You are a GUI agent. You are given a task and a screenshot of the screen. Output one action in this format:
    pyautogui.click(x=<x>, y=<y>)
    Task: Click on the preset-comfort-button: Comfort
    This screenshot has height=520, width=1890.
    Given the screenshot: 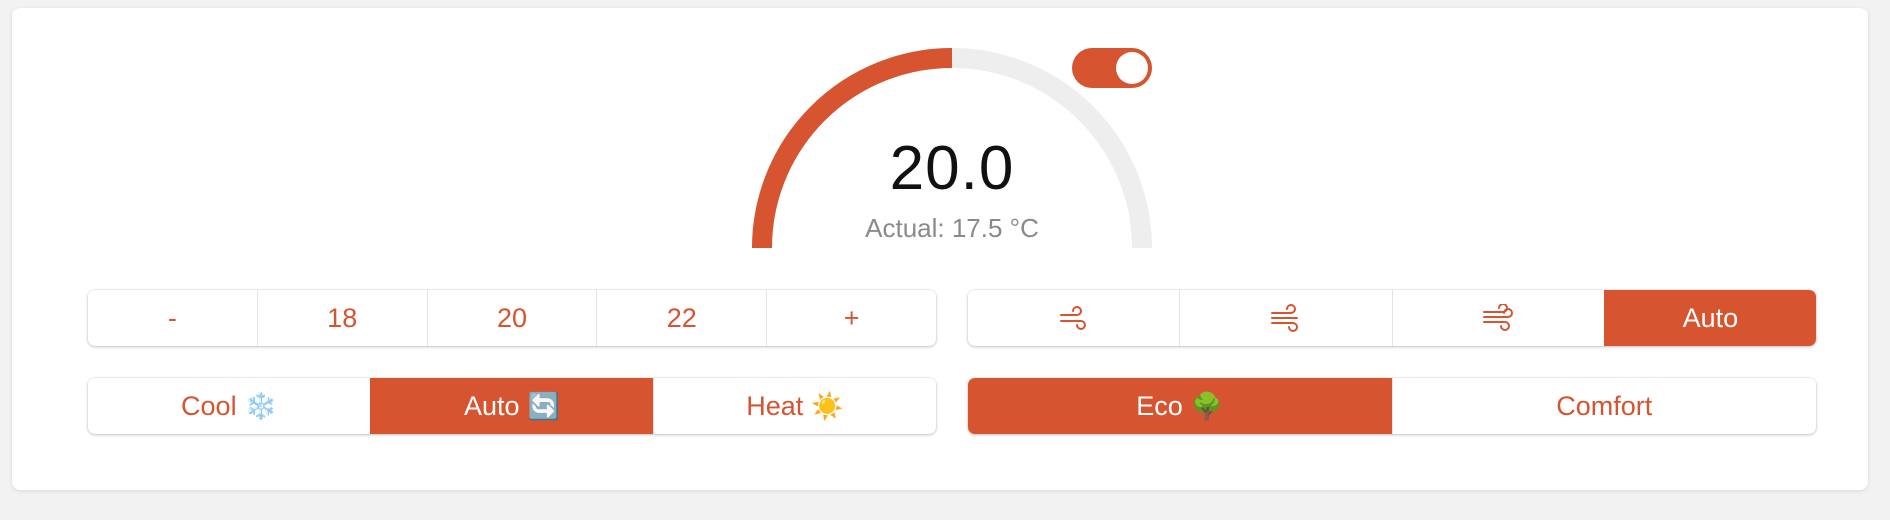 What is the action you would take?
    pyautogui.click(x=1604, y=406)
    